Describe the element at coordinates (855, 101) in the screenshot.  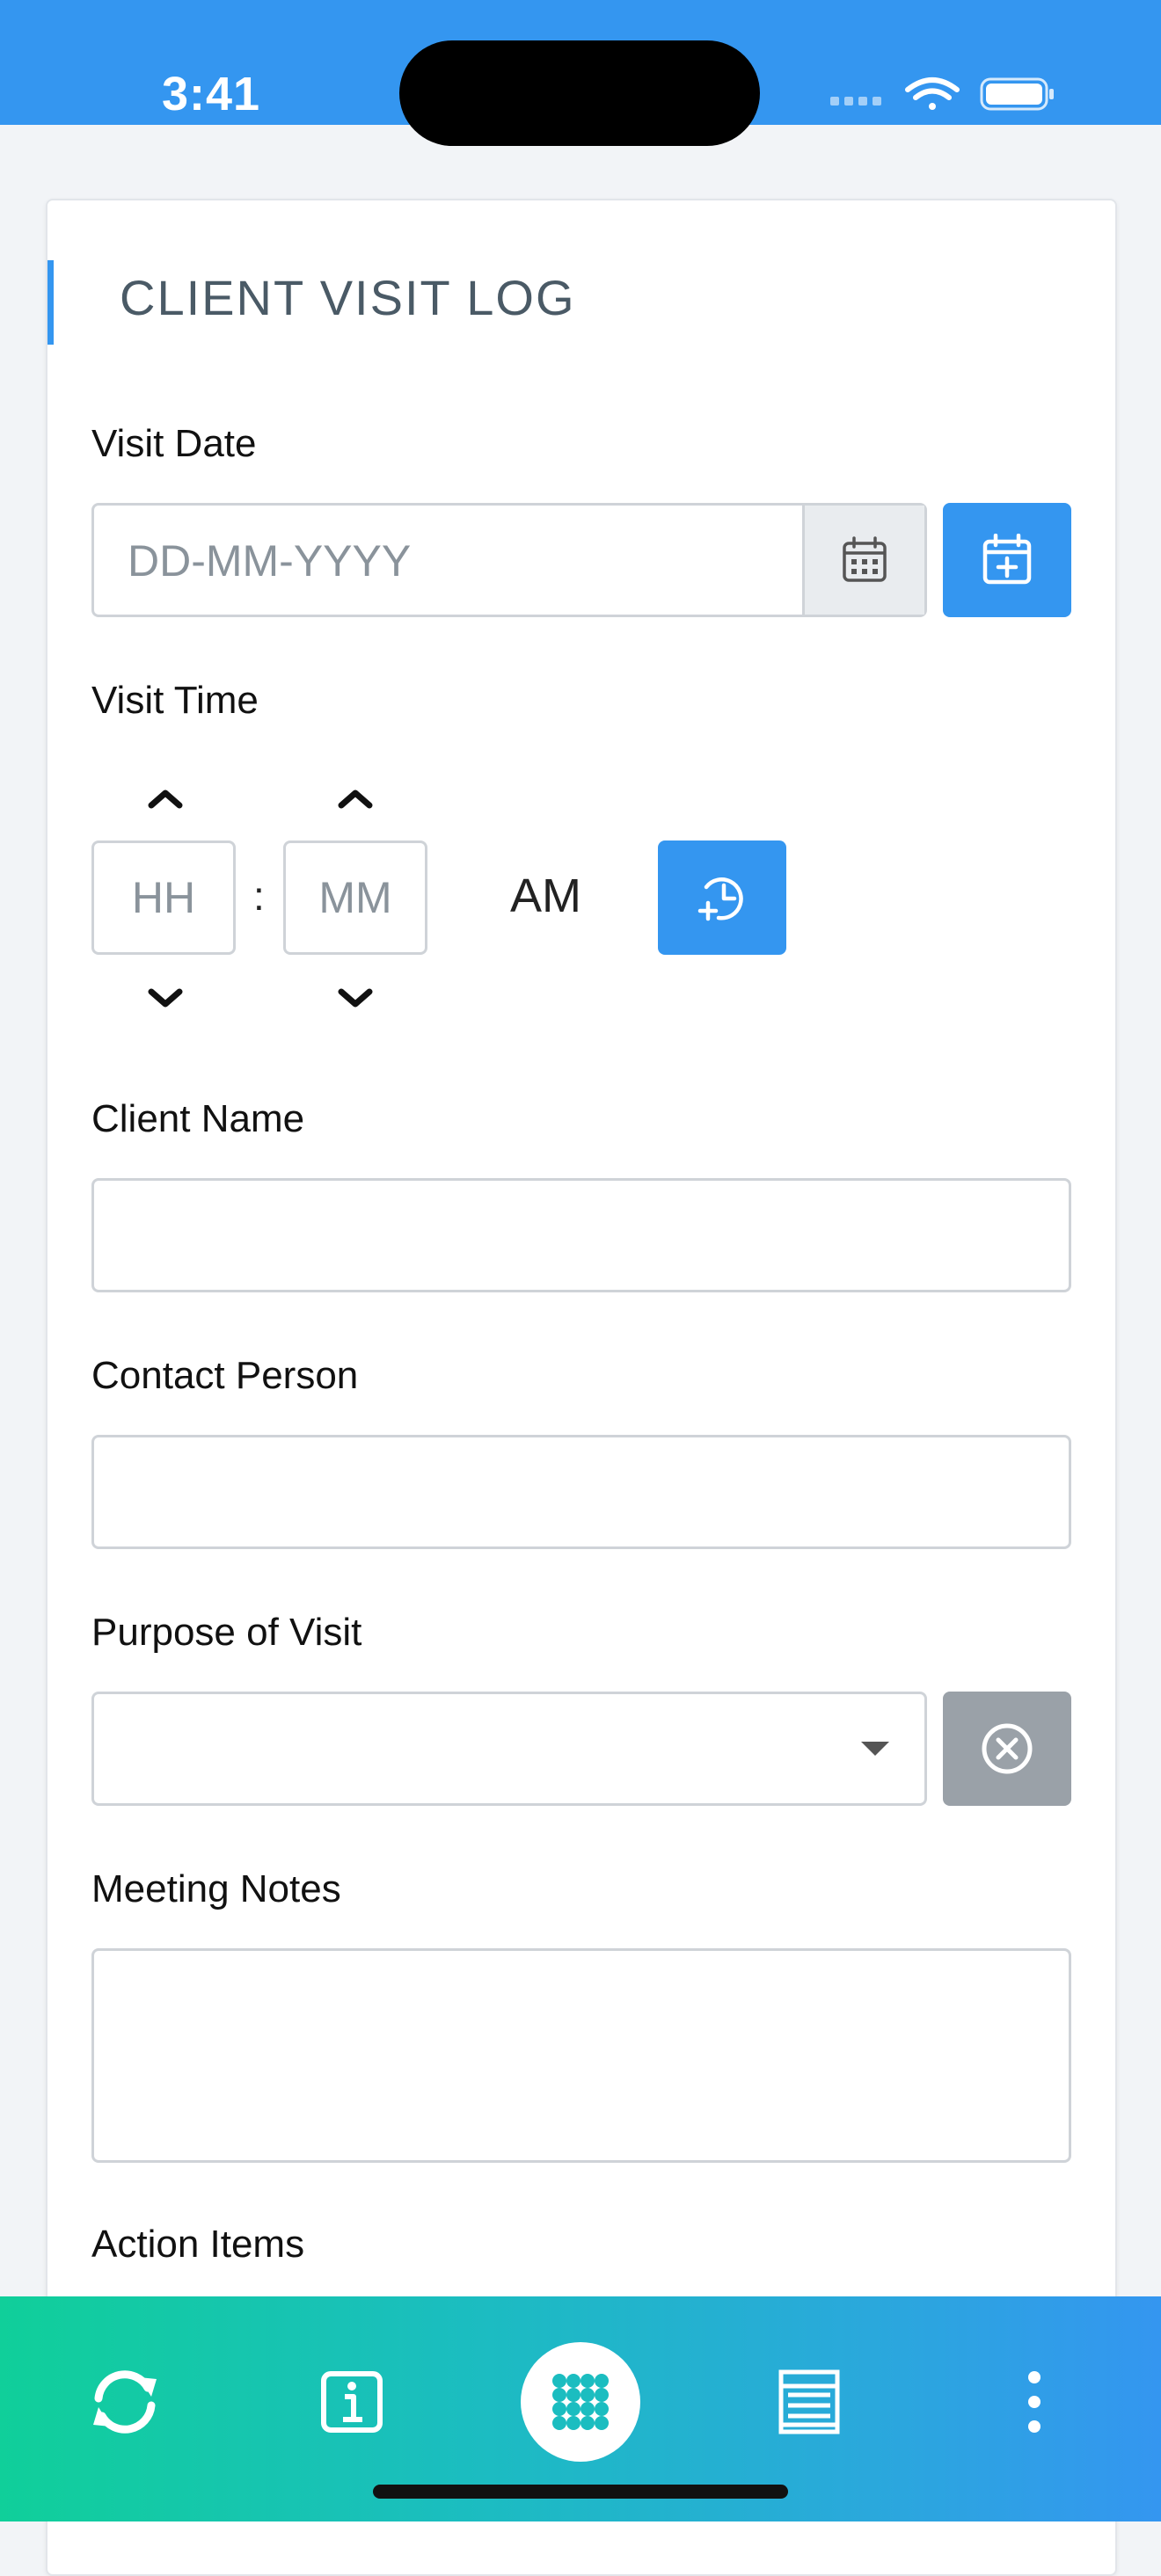
I see `signal-icon` at that location.